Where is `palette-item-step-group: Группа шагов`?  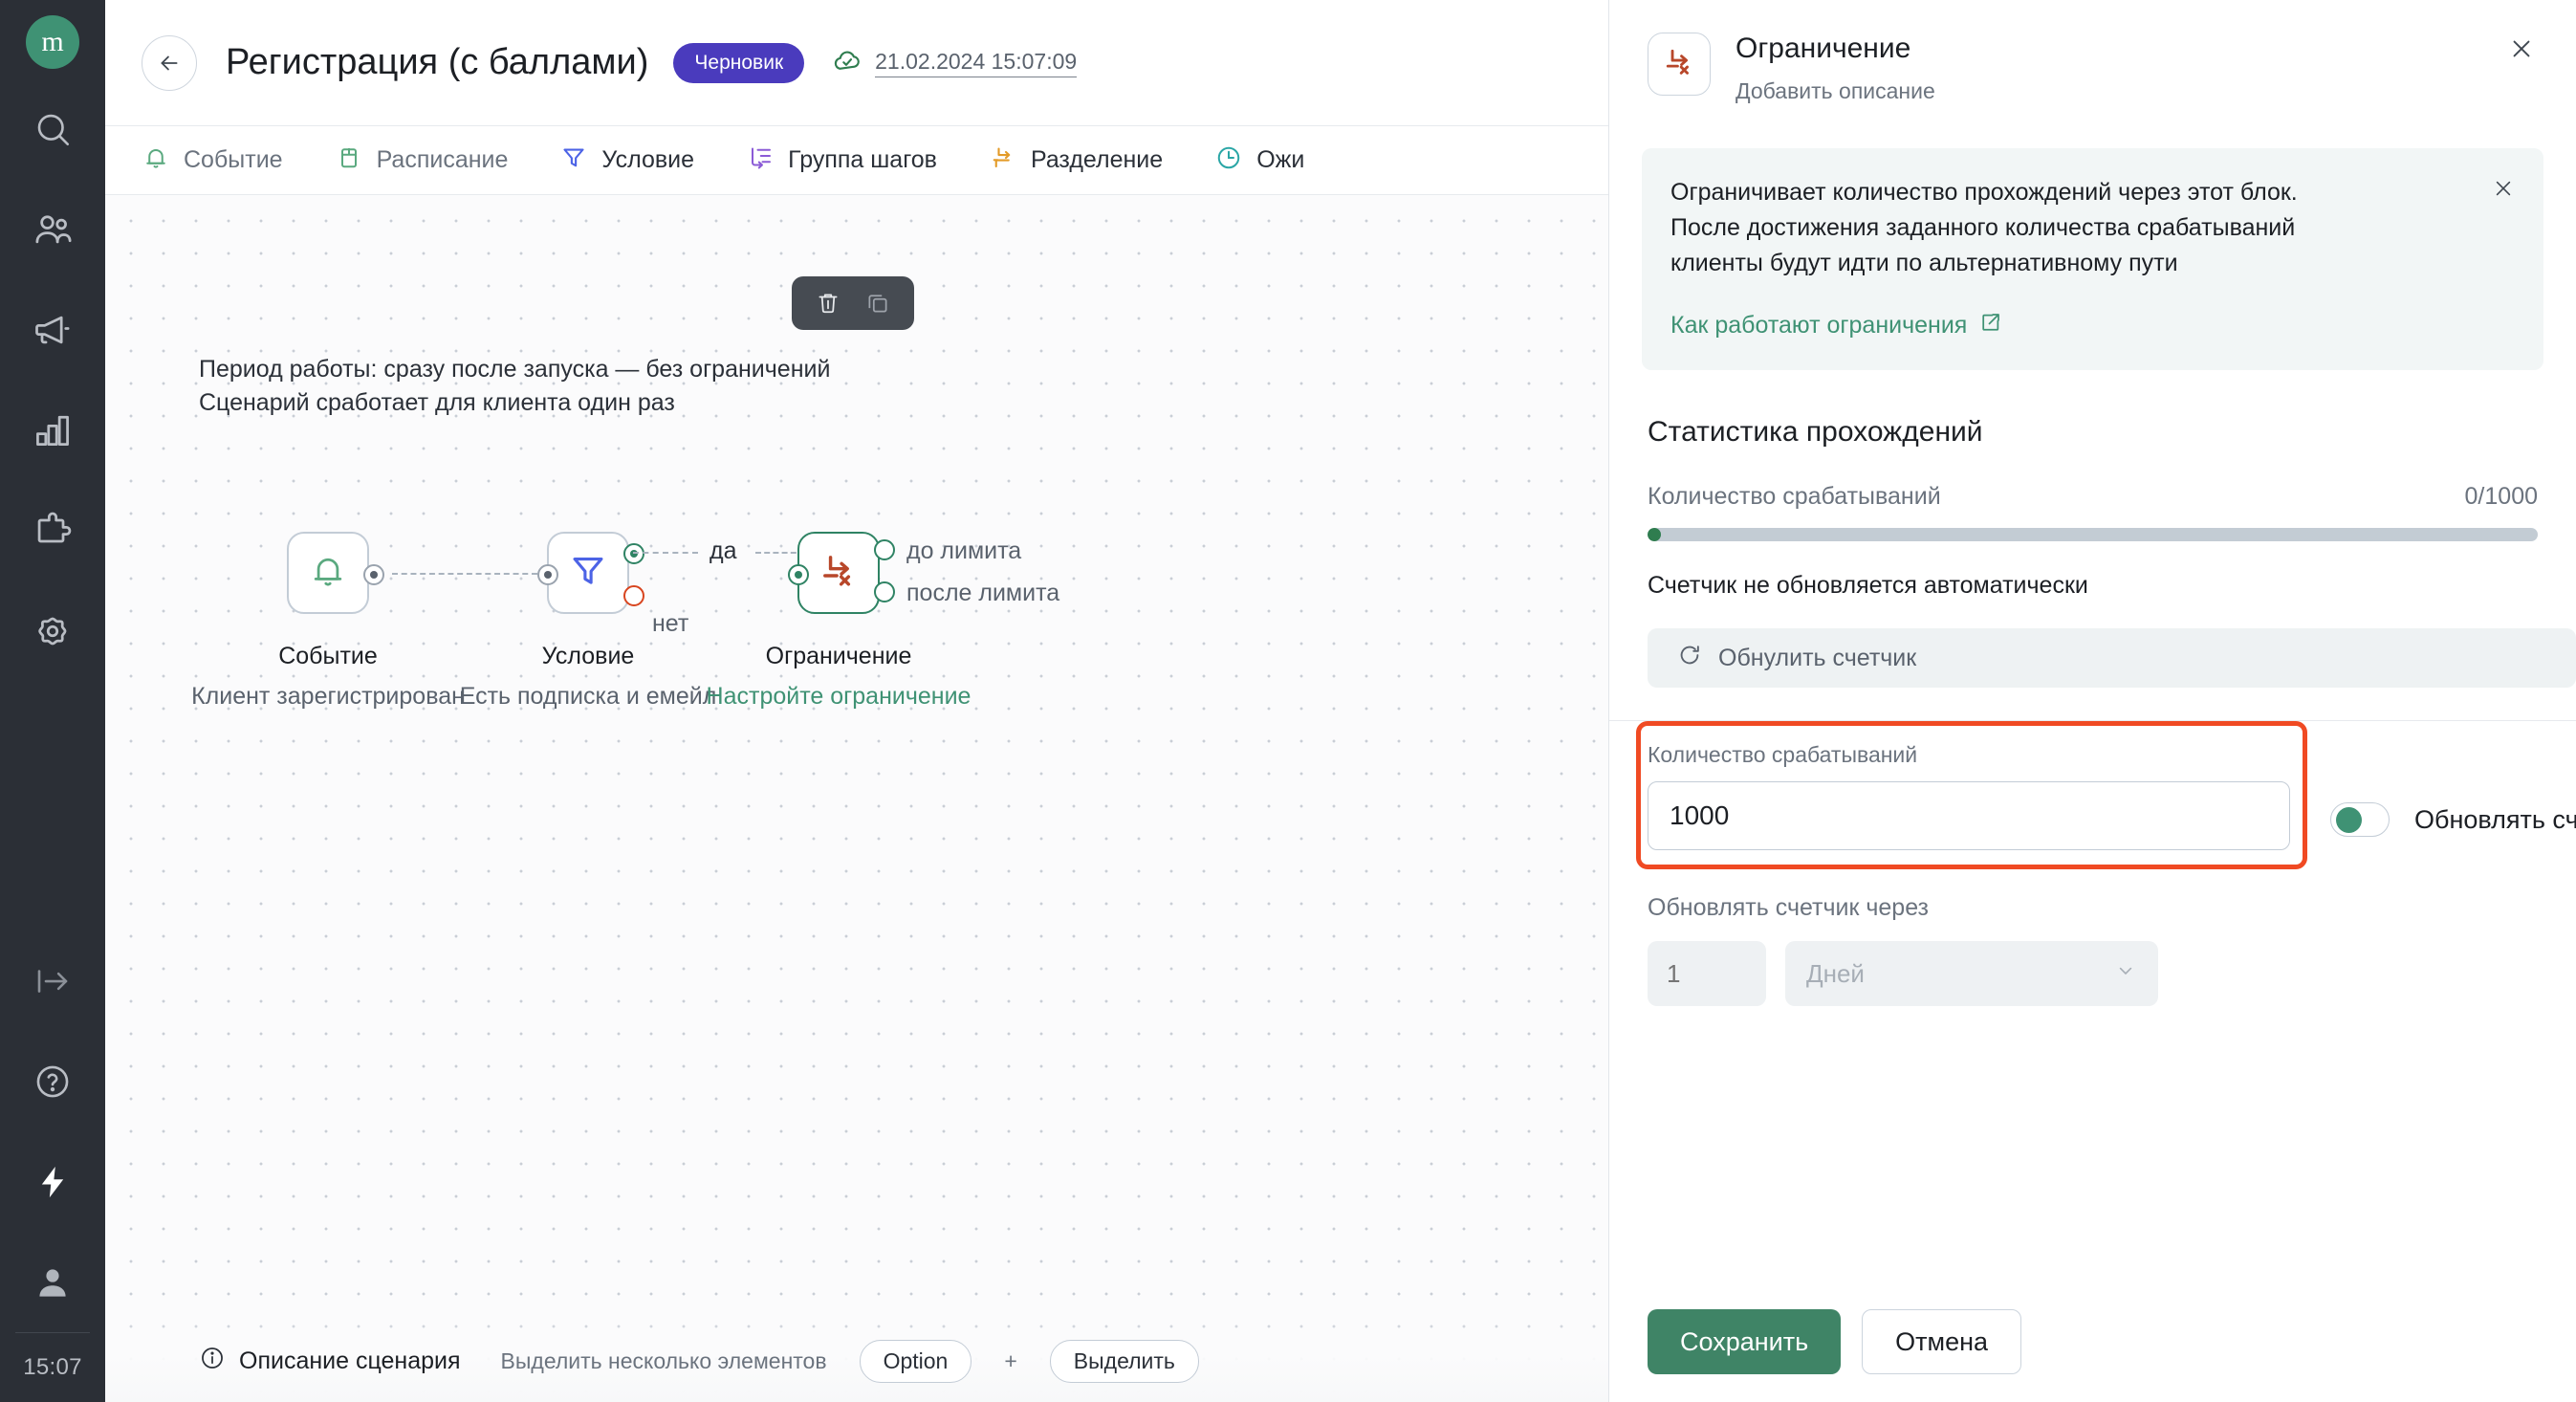
palette-item-step-group: Группа шагов is located at coordinates (854, 160).